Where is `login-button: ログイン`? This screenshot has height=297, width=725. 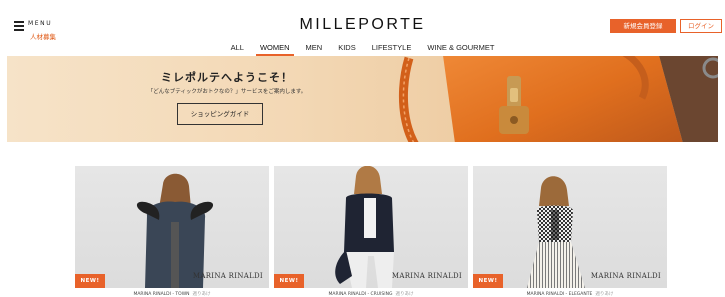 login-button: ログイン is located at coordinates (701, 26).